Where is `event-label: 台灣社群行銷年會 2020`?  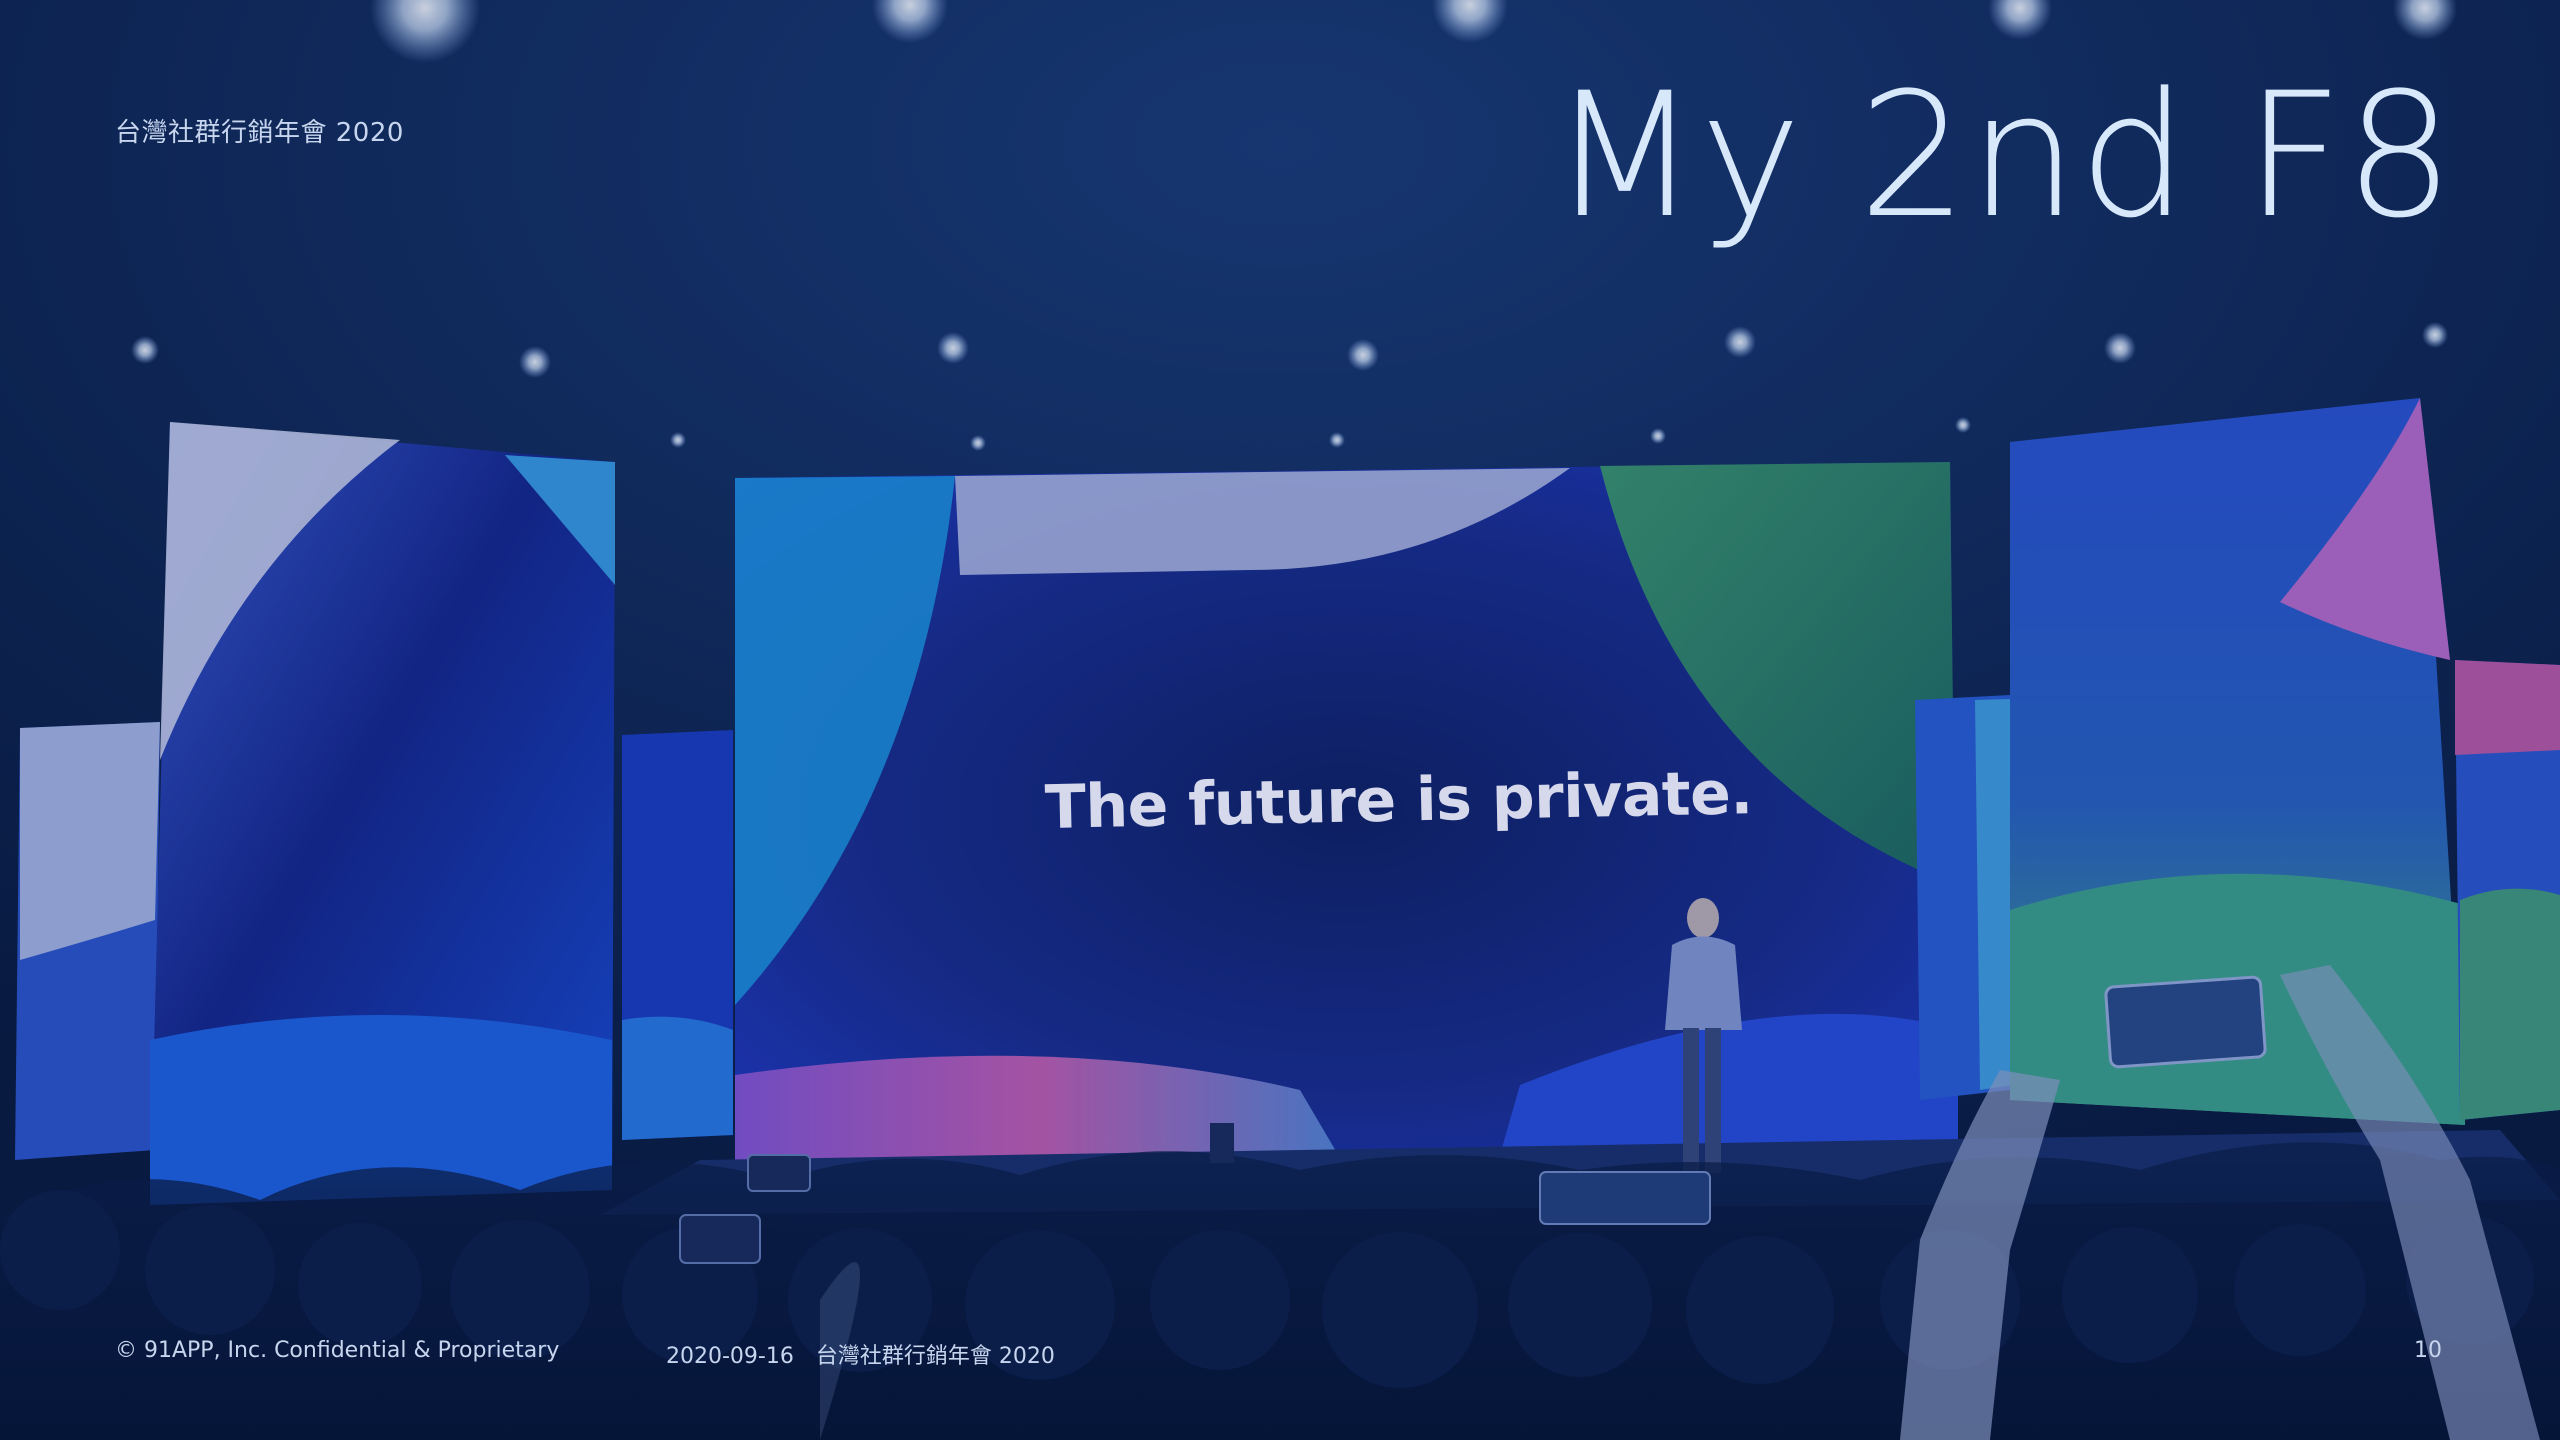 event-label: 台灣社群行銷年會 2020 is located at coordinates (259, 133).